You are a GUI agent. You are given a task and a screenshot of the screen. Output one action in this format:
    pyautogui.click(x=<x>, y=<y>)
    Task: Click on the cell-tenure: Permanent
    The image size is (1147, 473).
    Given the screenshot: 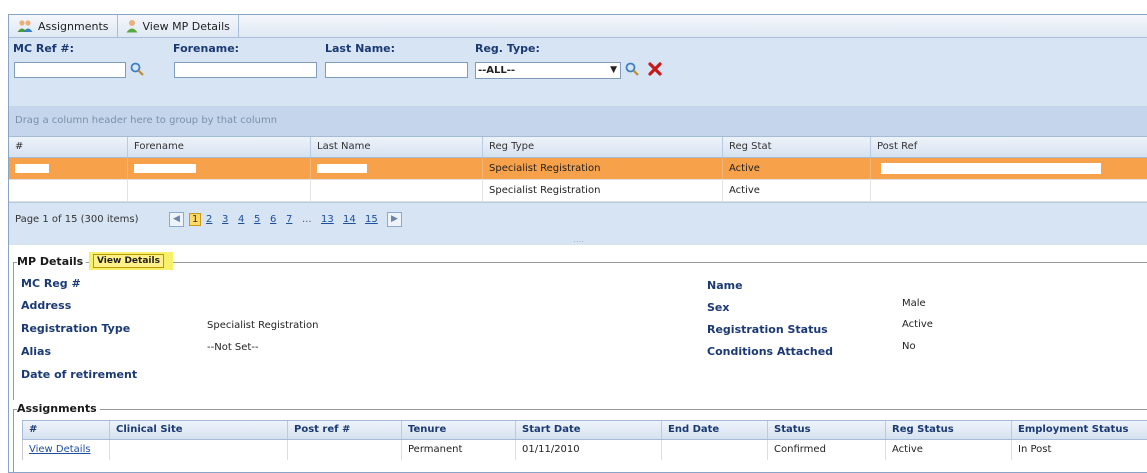 What is the action you would take?
    pyautogui.click(x=458, y=450)
    